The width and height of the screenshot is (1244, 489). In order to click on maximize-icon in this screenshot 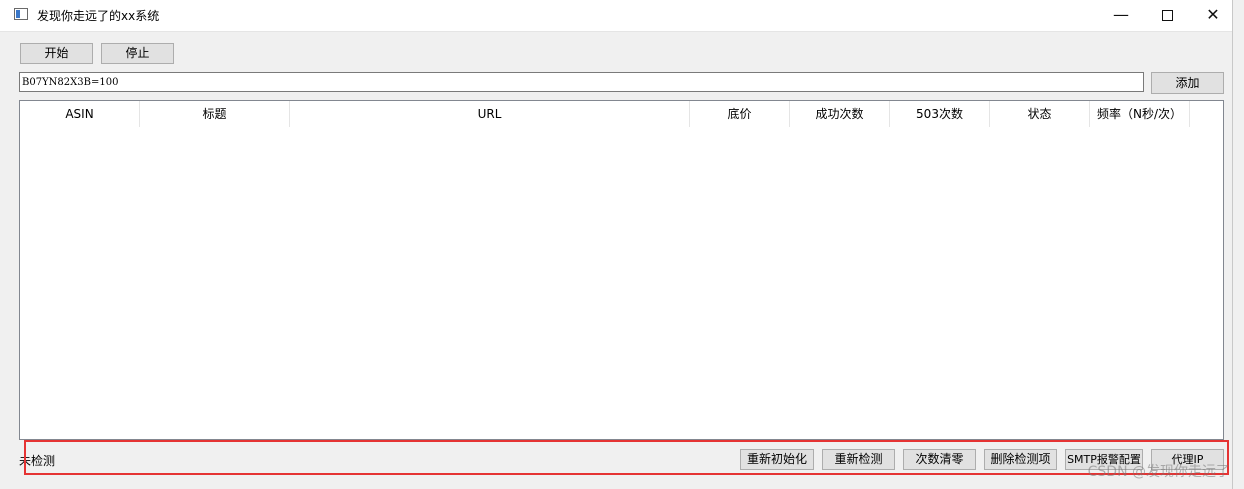, I will do `click(1167, 15)`.